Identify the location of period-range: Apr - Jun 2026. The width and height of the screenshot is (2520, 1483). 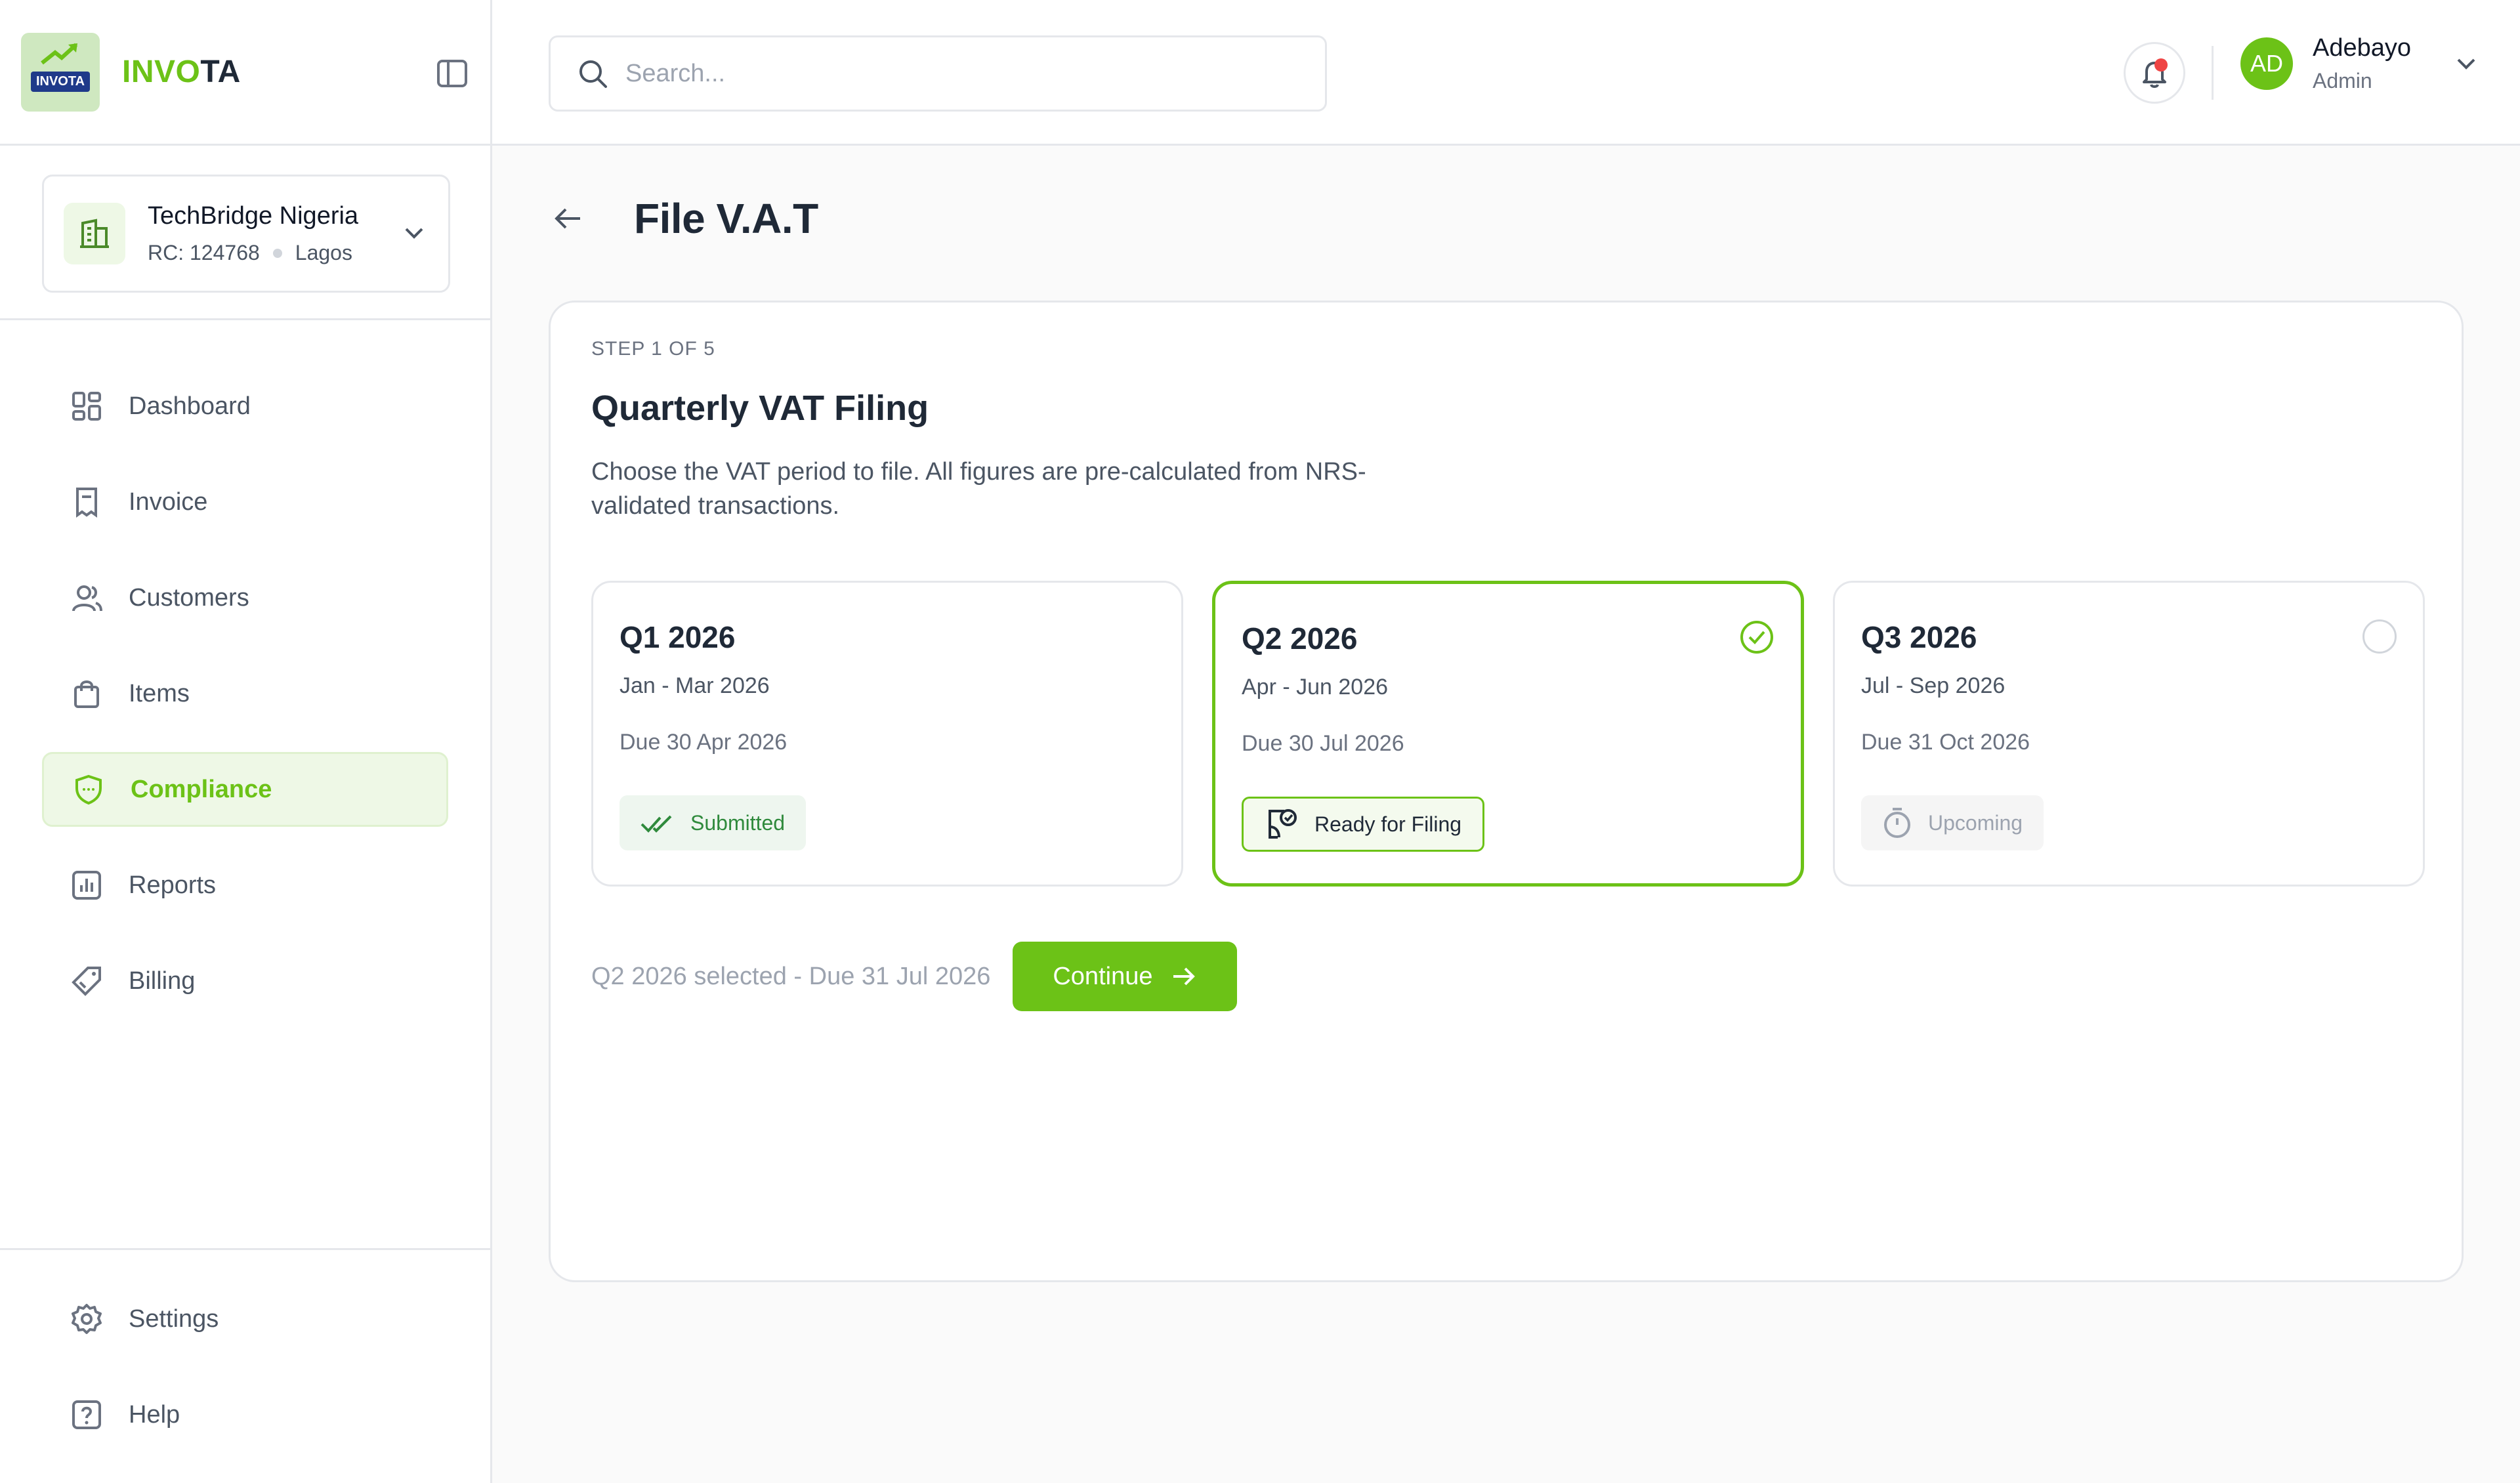
(1315, 687).